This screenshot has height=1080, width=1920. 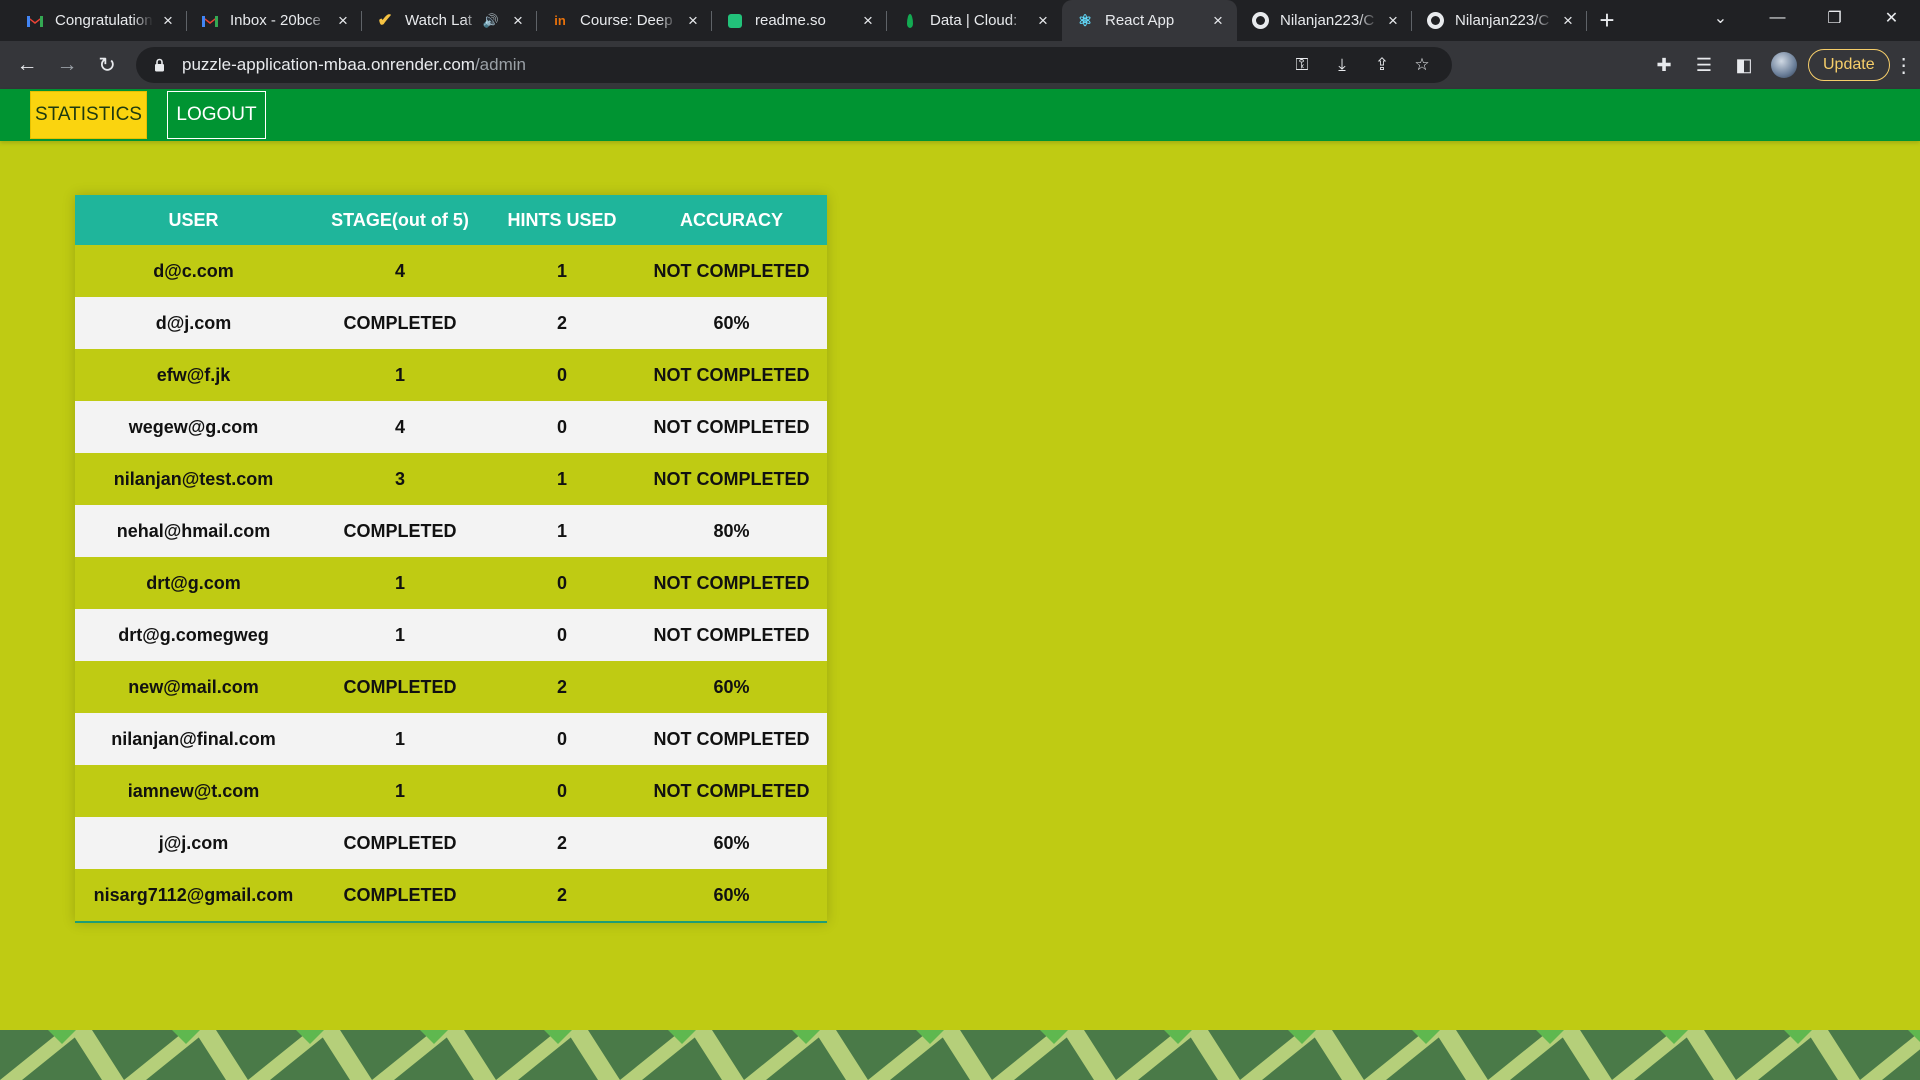 What do you see at coordinates (1891, 18) in the screenshot?
I see `close-window-icon: ✕` at bounding box center [1891, 18].